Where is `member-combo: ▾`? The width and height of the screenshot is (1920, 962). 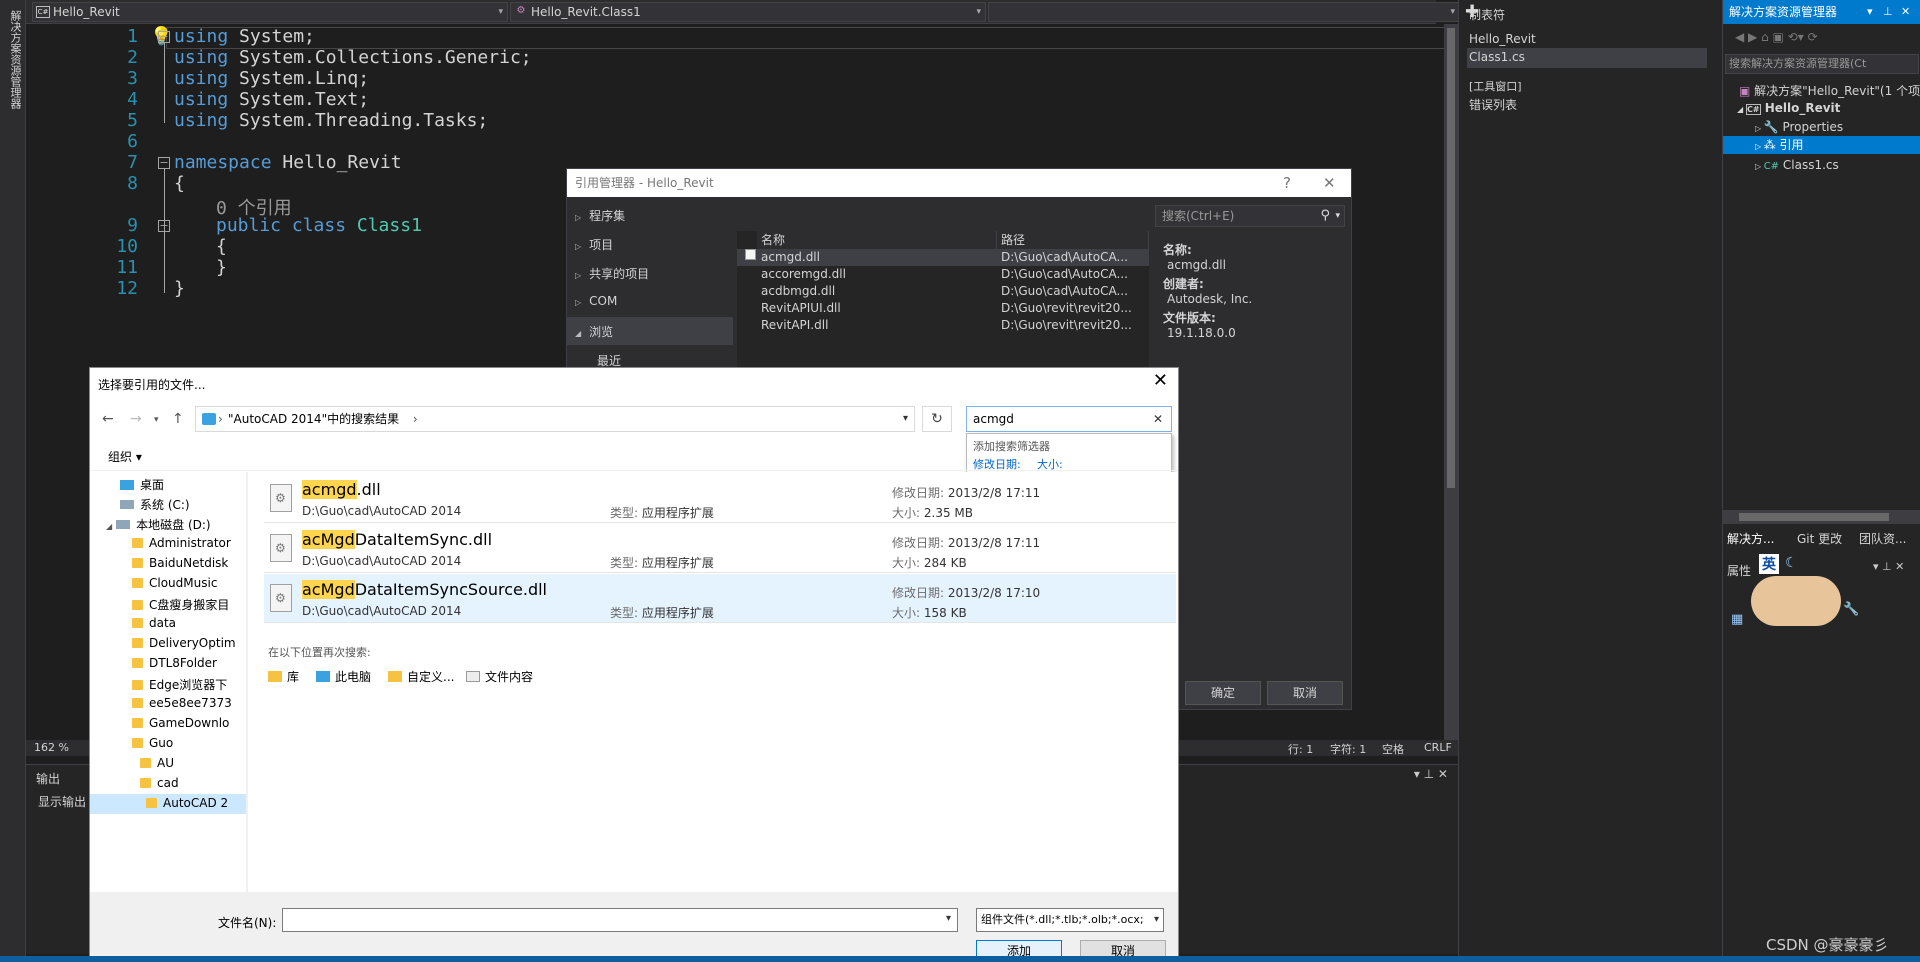 member-combo: ▾ is located at coordinates (1224, 12).